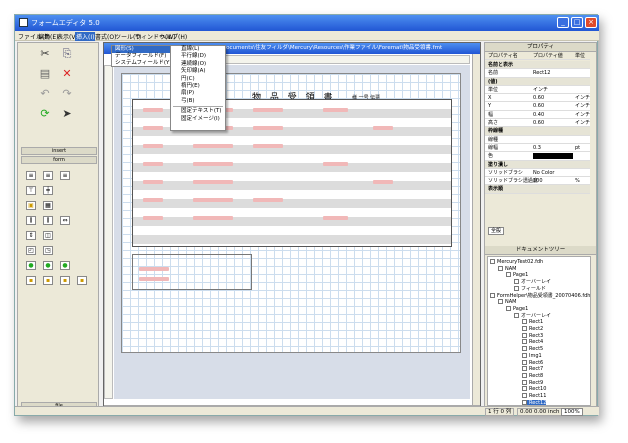 This screenshot has height=443, width=628. Describe the element at coordinates (105, 36) in the screenshot. I see `menu-format: 書式(O)` at that location.